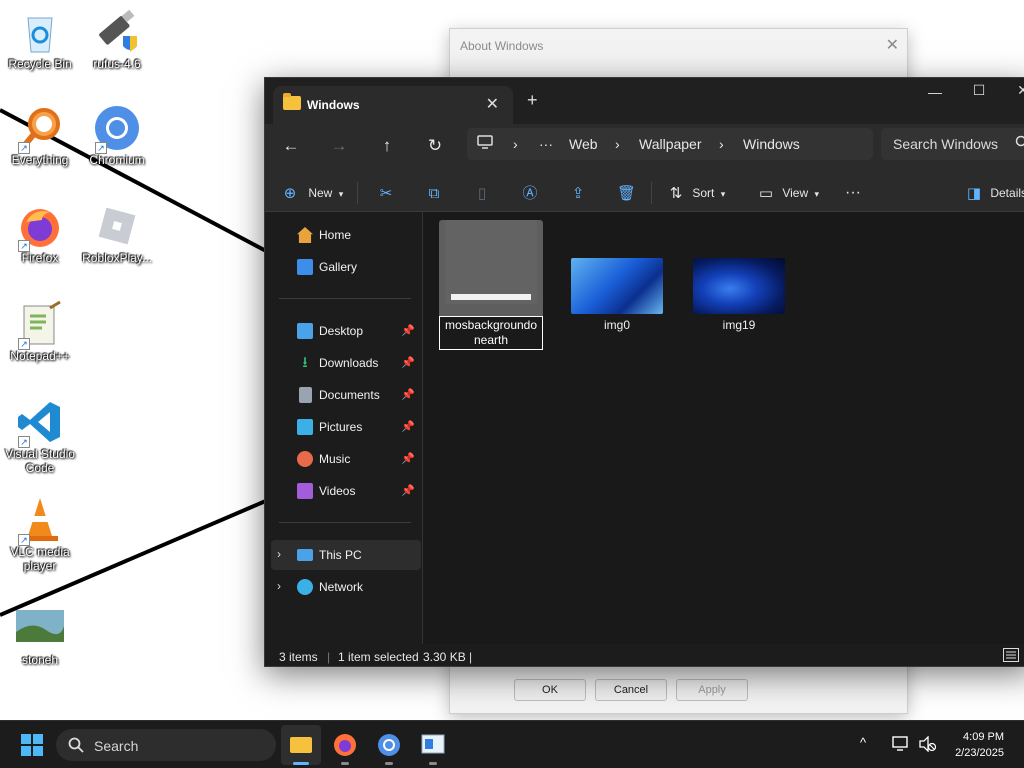 The height and width of the screenshot is (768, 1024). What do you see at coordinates (546, 144) in the screenshot?
I see `breadcrumb-more: ···` at bounding box center [546, 144].